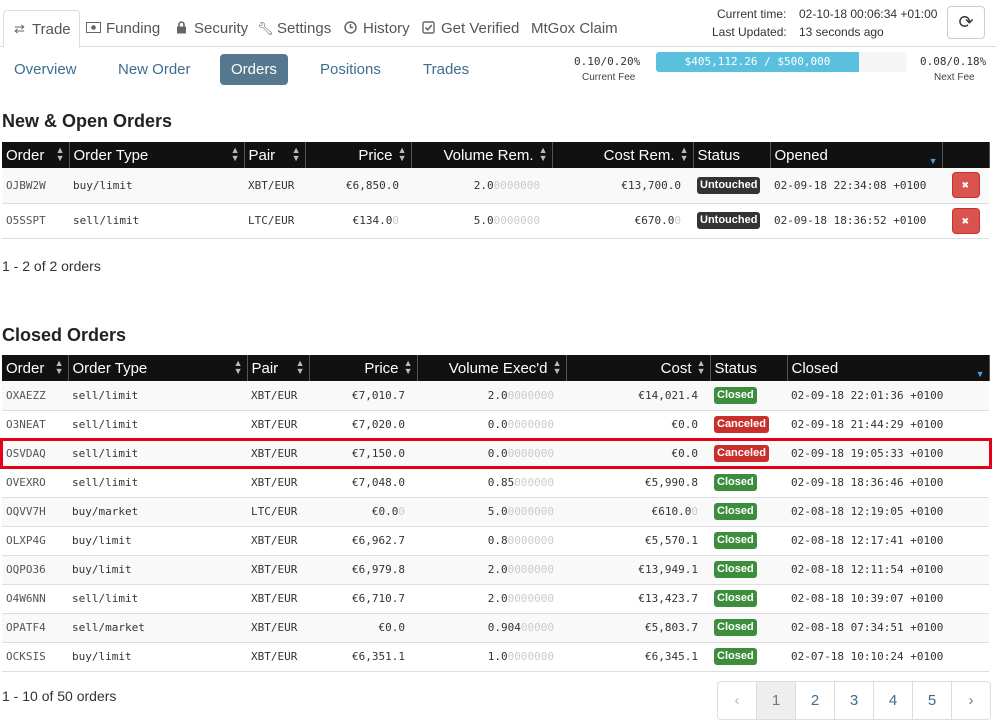  I want to click on subnav-overview: Overview, so click(45, 69).